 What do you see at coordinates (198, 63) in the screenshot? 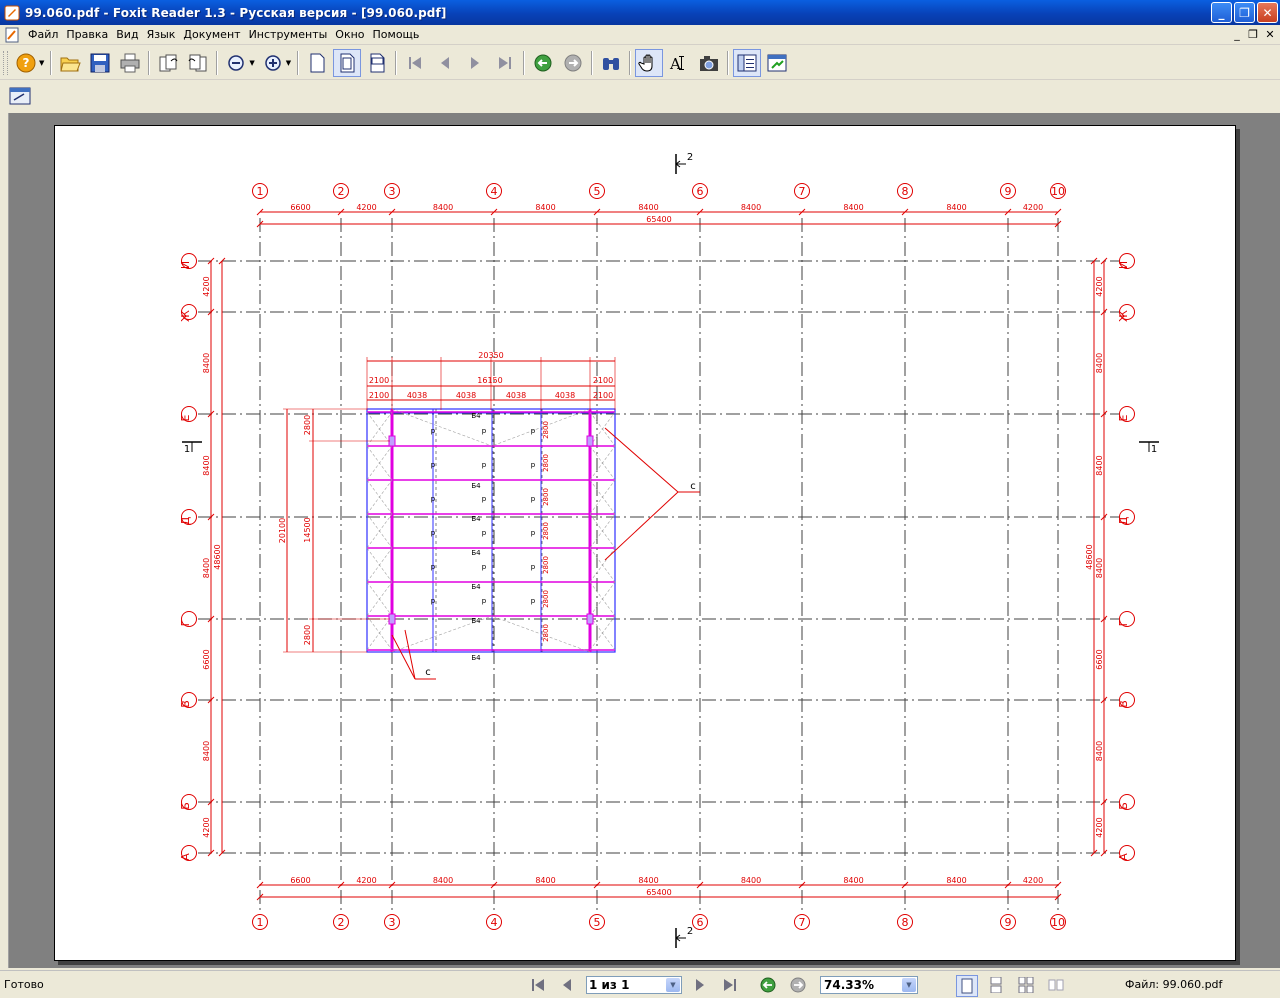
I see `rotate-right-button` at bounding box center [198, 63].